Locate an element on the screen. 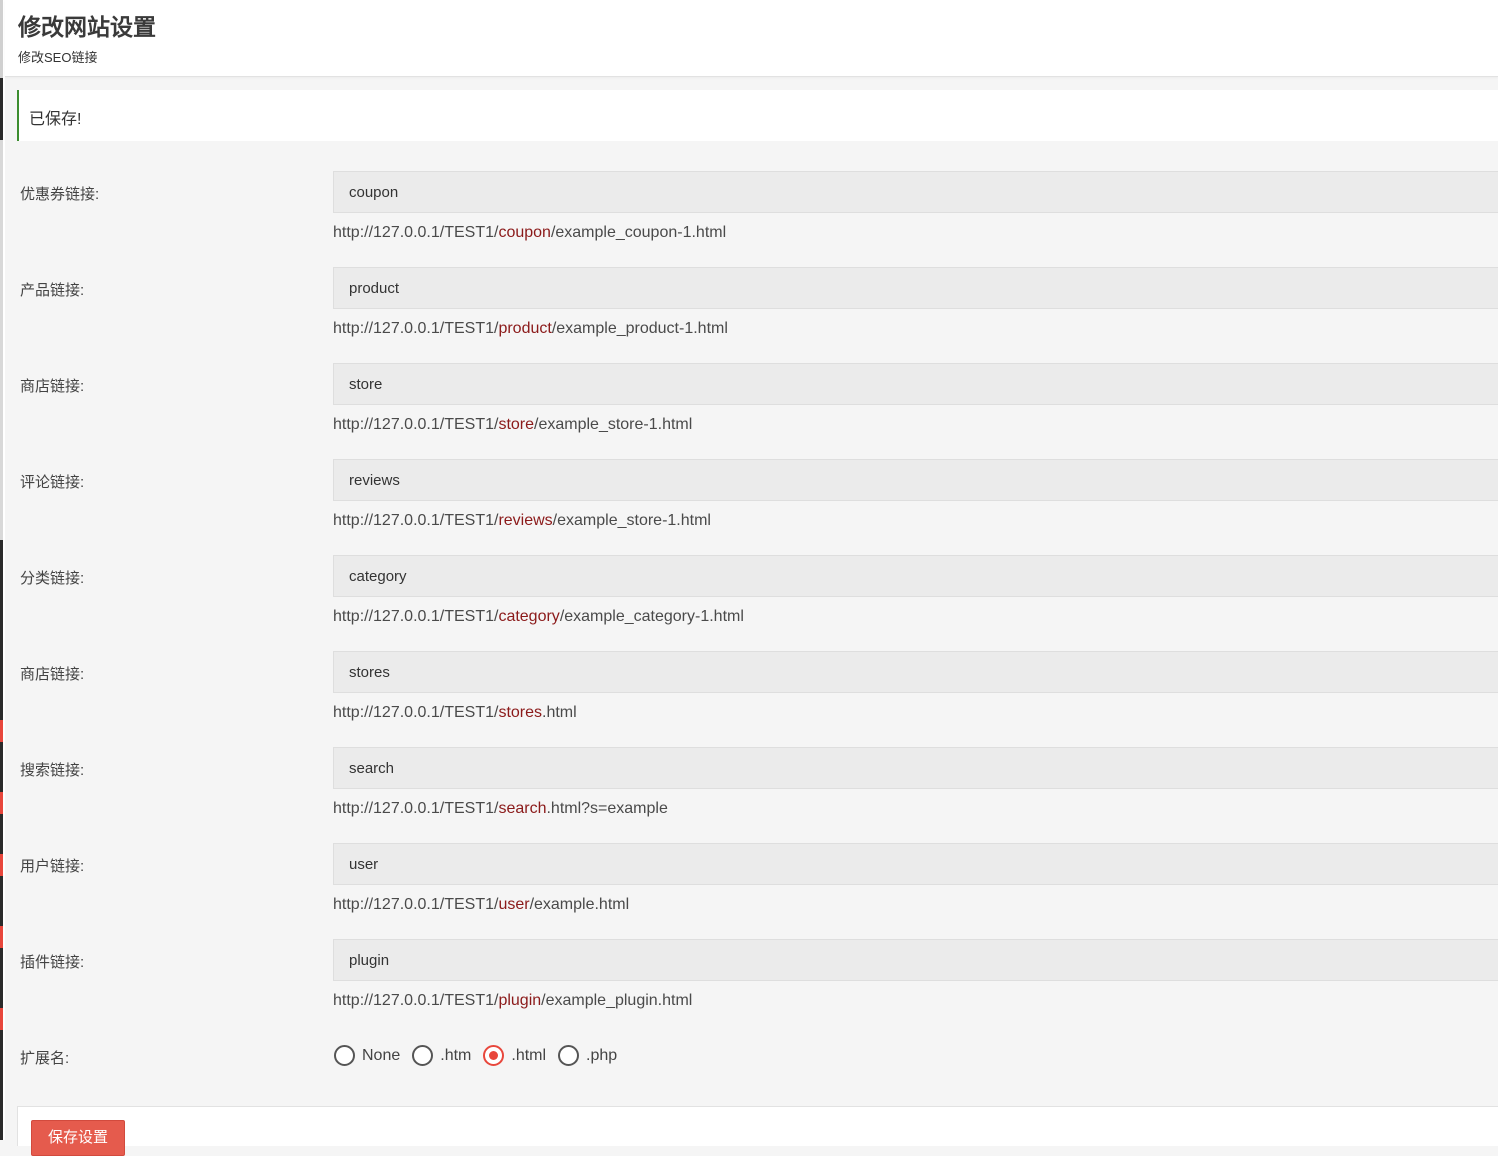 The image size is (1498, 1156). save-settings-button: 保存设置 is located at coordinates (78, 1138).